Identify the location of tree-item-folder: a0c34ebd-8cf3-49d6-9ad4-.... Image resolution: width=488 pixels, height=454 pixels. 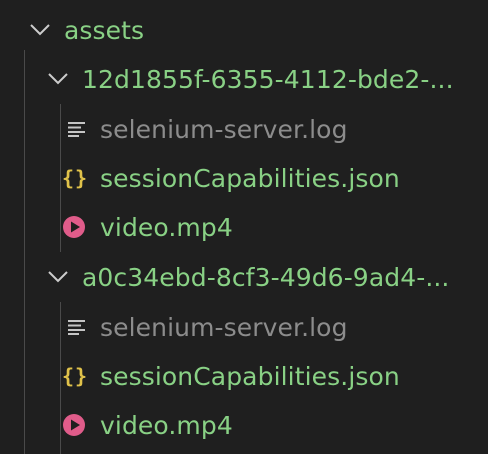
(244, 277).